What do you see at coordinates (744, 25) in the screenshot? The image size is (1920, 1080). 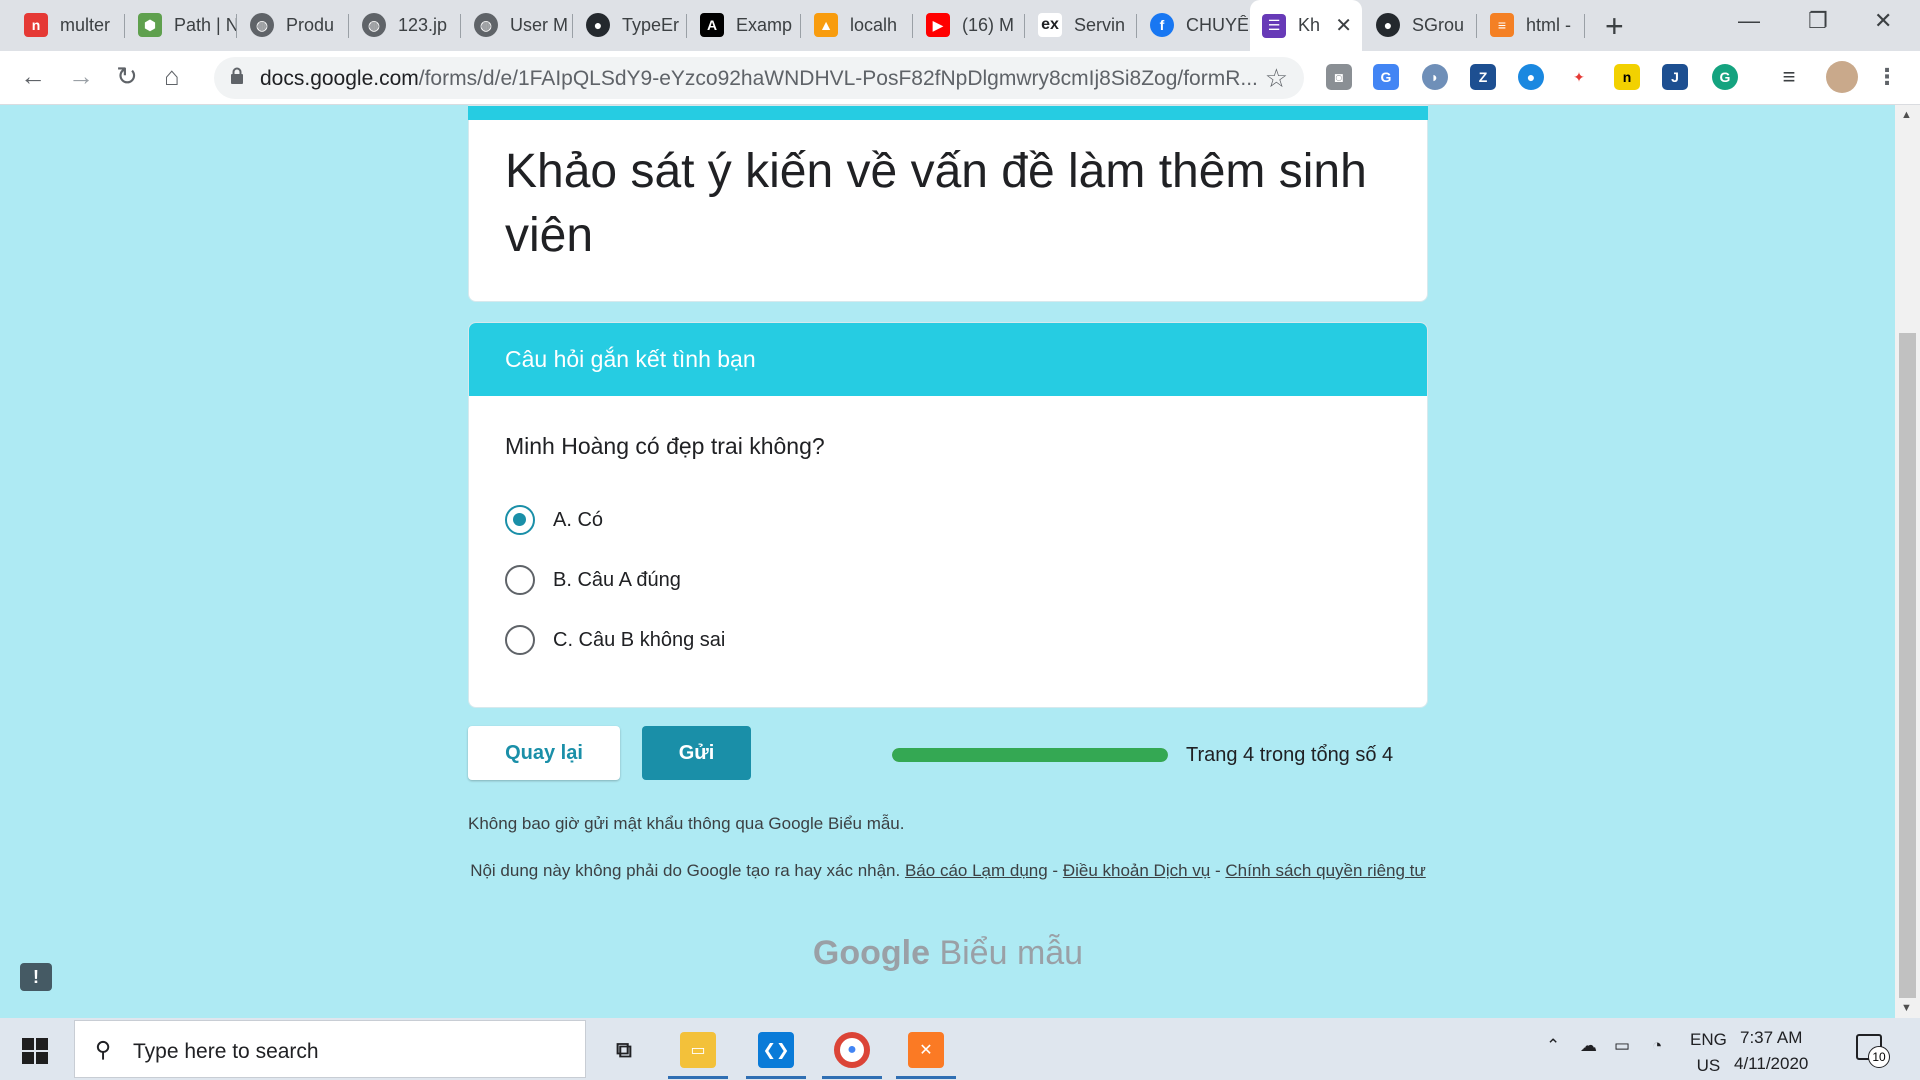 I see `tab-examp: A Examp` at bounding box center [744, 25].